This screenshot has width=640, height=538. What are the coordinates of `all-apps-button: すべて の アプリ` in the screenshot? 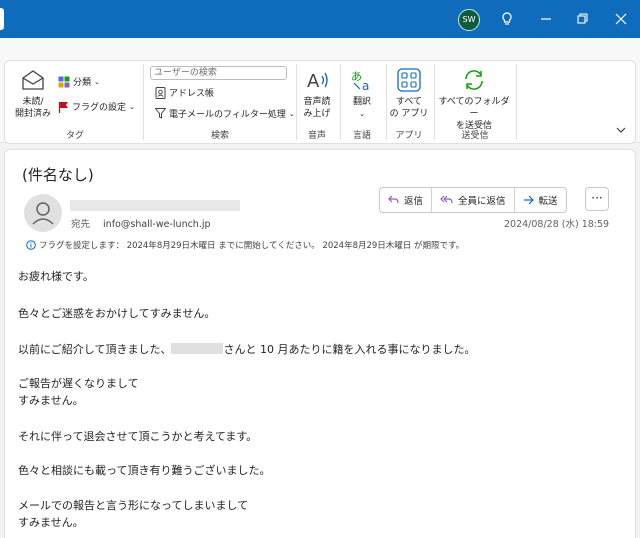 It's located at (409, 108).